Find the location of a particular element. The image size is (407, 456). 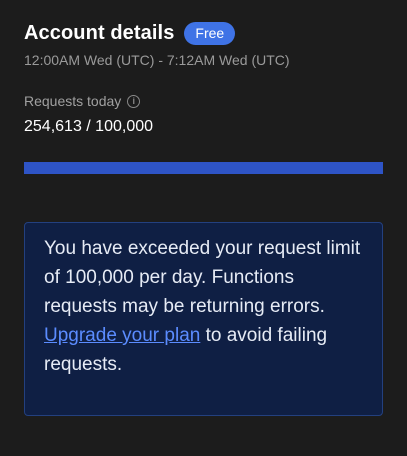

page-title: Account details is located at coordinates (99, 33).